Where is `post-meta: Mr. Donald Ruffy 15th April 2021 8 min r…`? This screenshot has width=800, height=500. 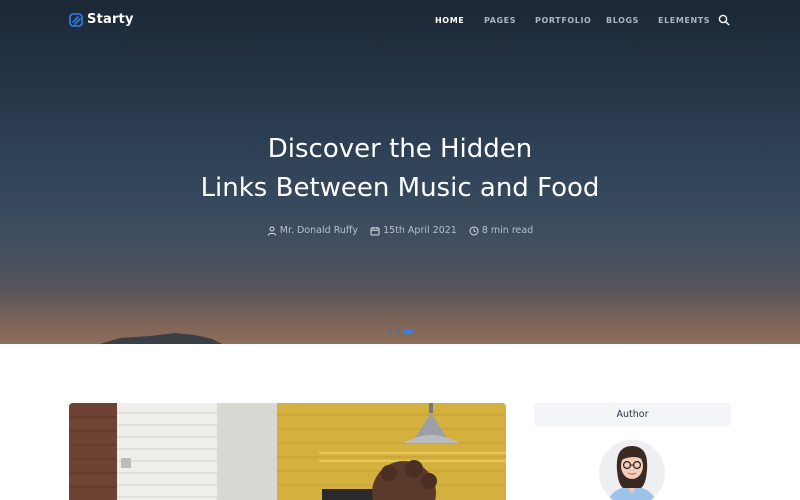
post-meta: Mr. Donald Ruffy 15th April 2021 8 min r… is located at coordinates (400, 230).